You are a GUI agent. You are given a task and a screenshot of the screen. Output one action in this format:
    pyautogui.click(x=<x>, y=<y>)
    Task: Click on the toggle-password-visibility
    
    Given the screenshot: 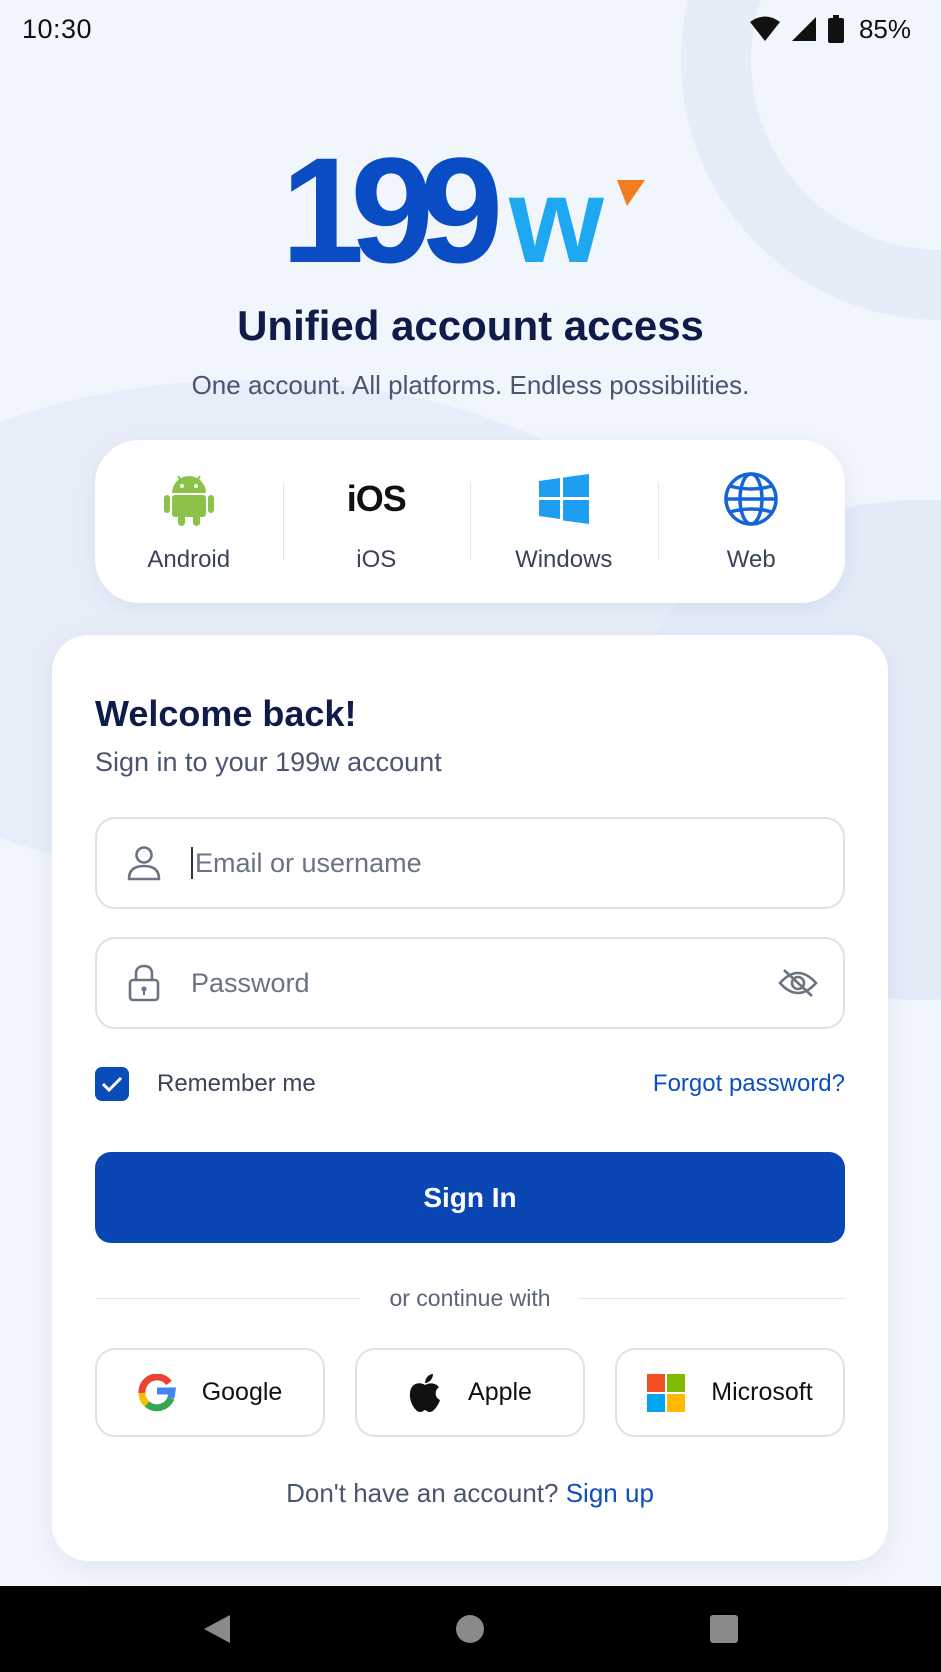 What is the action you would take?
    pyautogui.click(x=798, y=983)
    